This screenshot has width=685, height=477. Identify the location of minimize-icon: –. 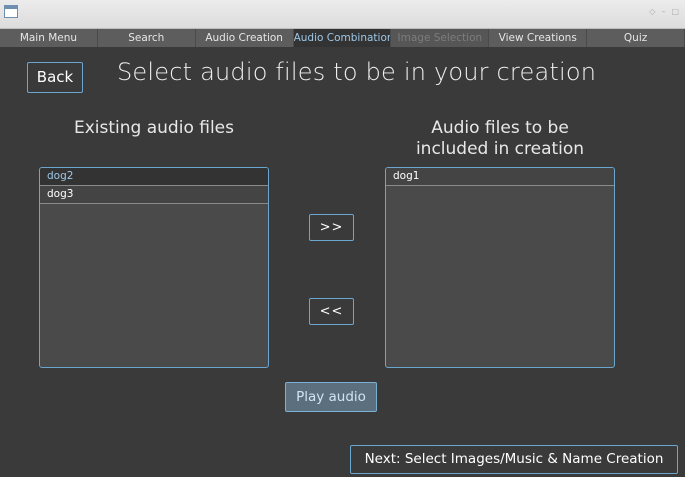
(663, 12).